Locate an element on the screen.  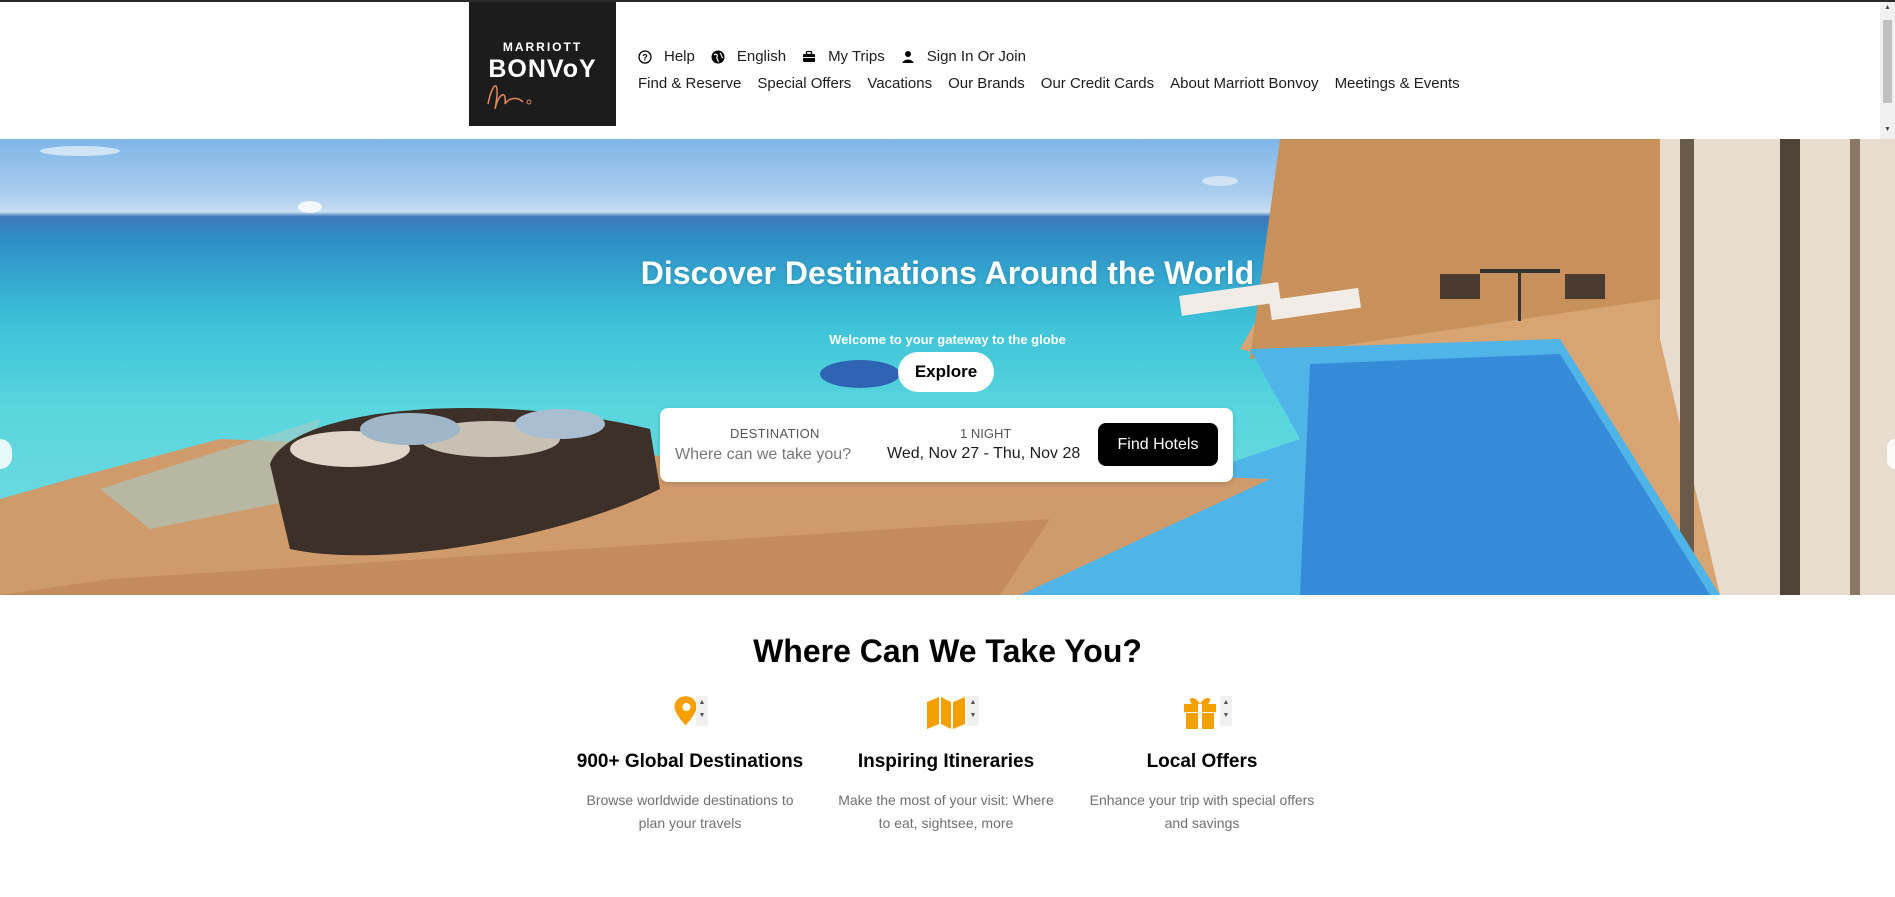
language-selector: English is located at coordinates (748, 56).